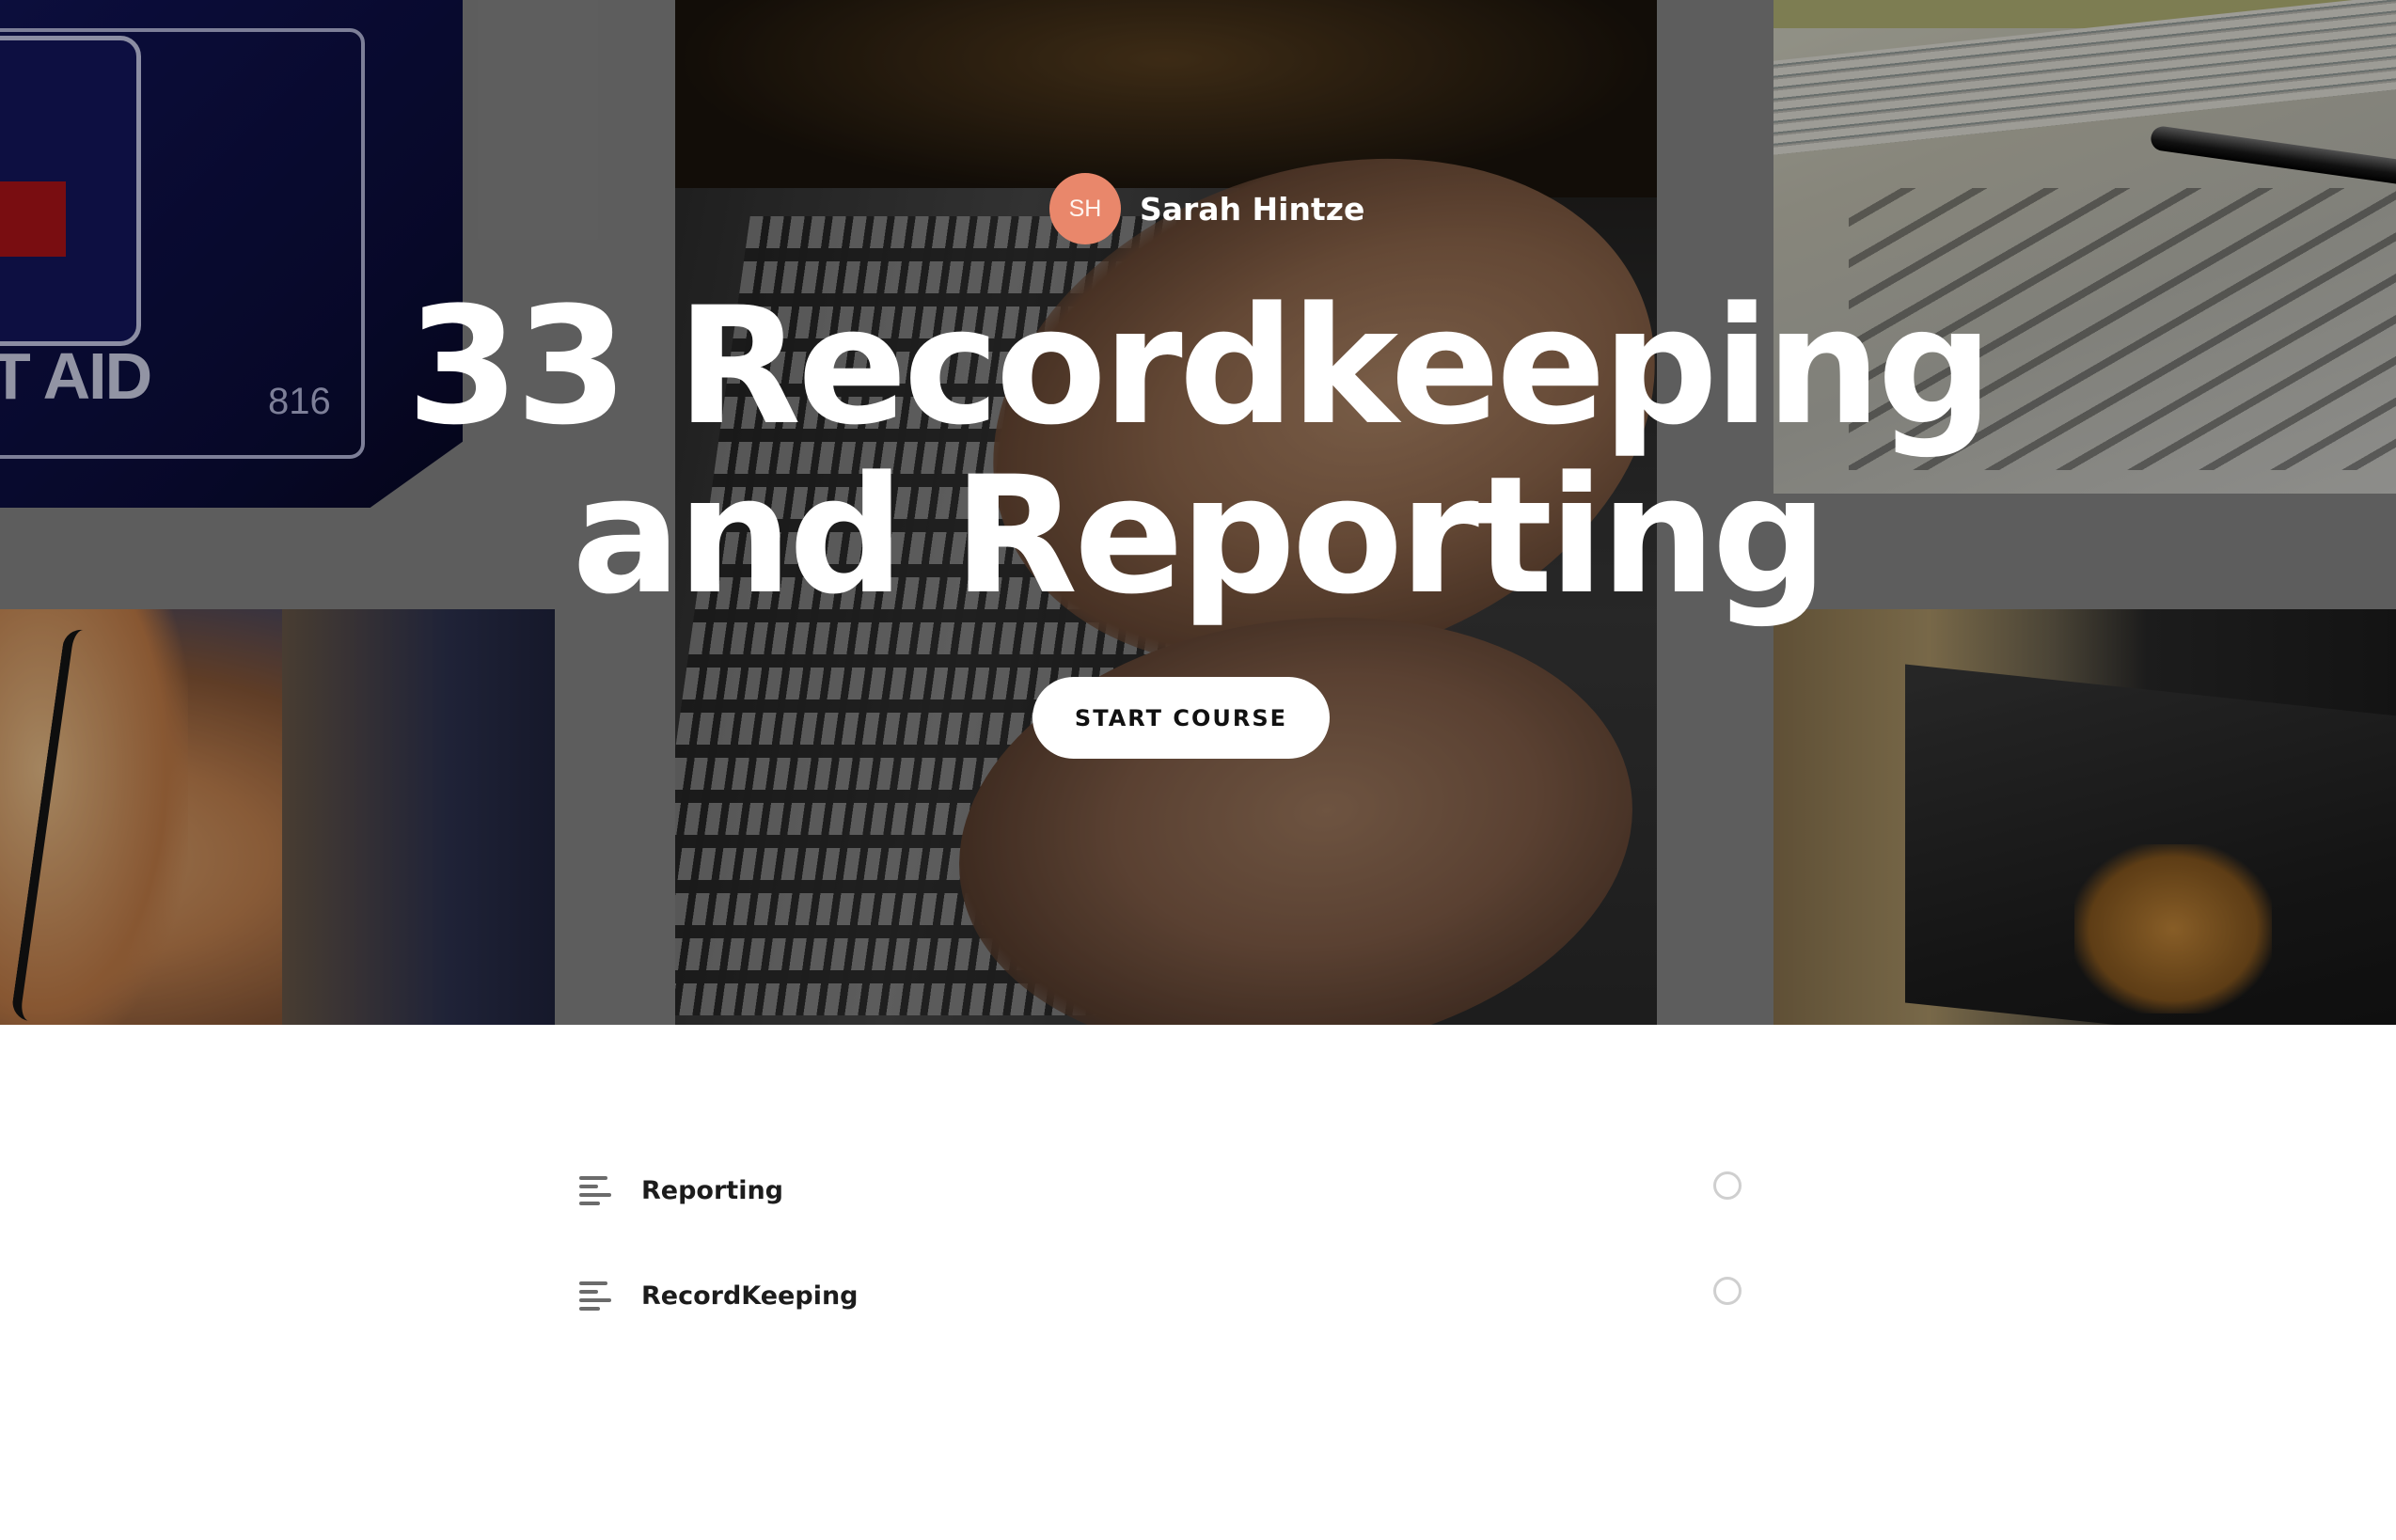  I want to click on start-course-button: START COURSE, so click(1181, 718).